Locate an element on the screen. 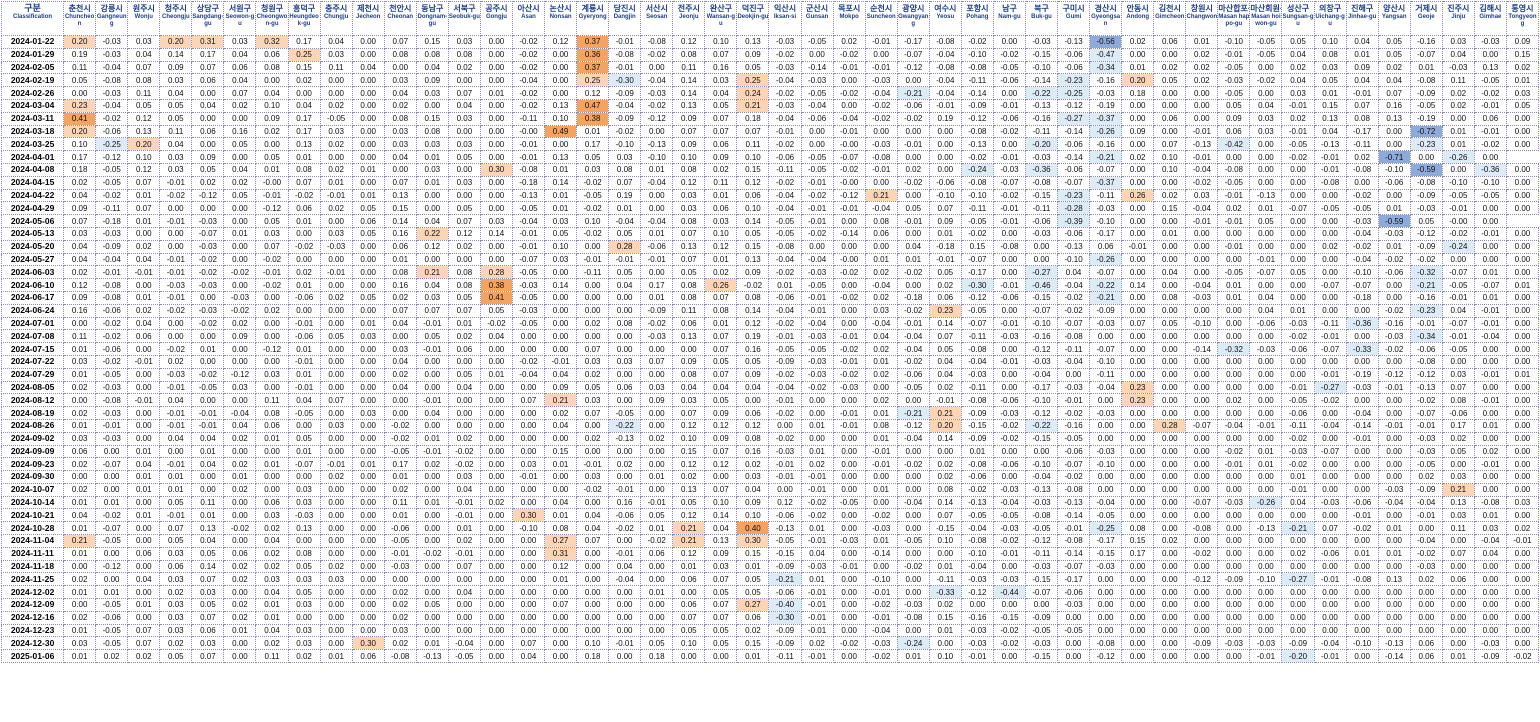  table-cell: -0.15 is located at coordinates (1106, 553).